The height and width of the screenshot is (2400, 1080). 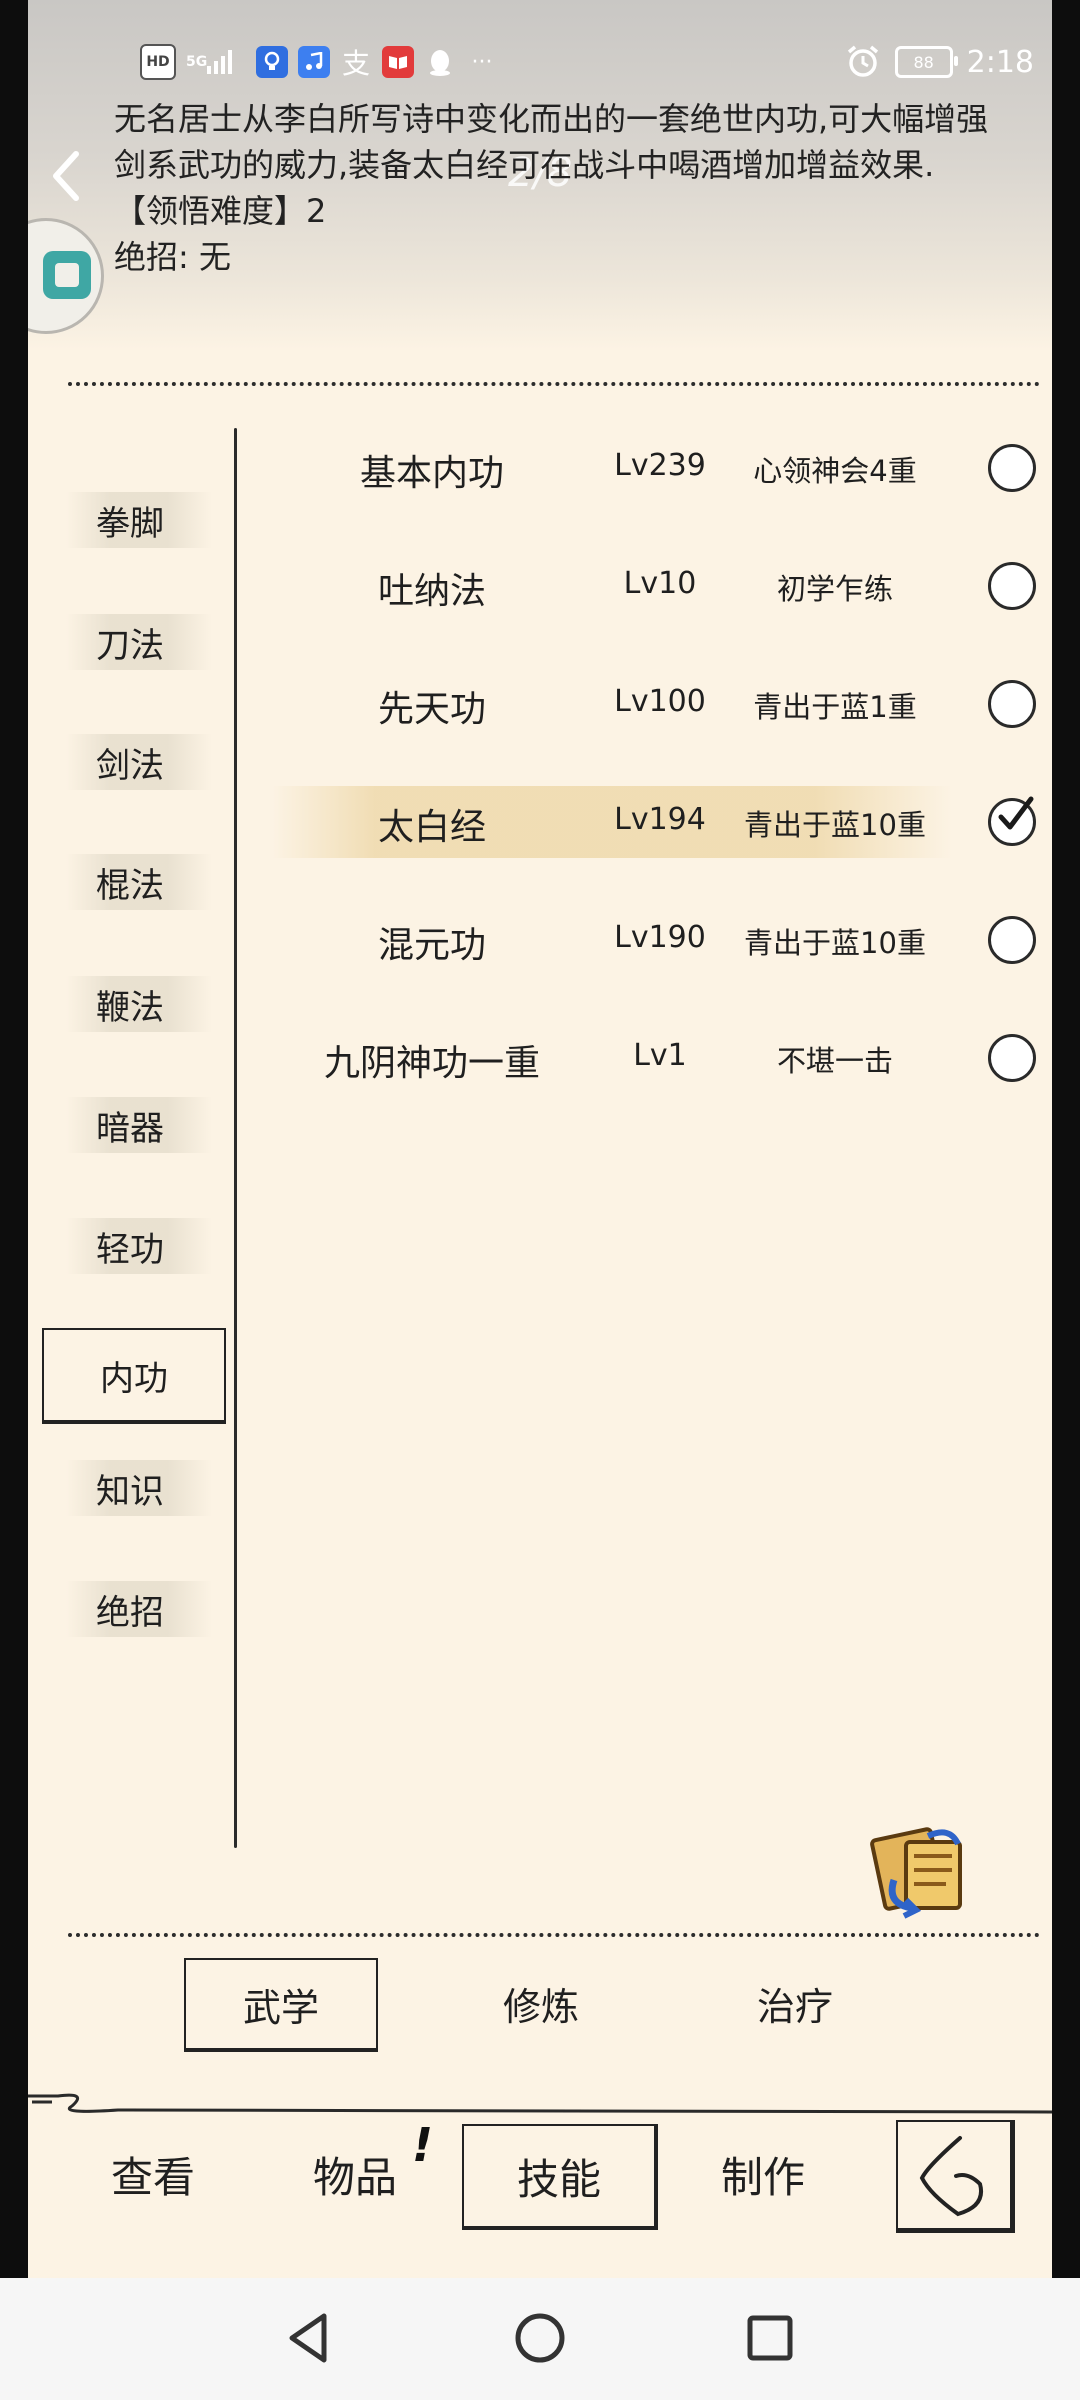 I want to click on system-navigation-bar, so click(x=540, y=2339).